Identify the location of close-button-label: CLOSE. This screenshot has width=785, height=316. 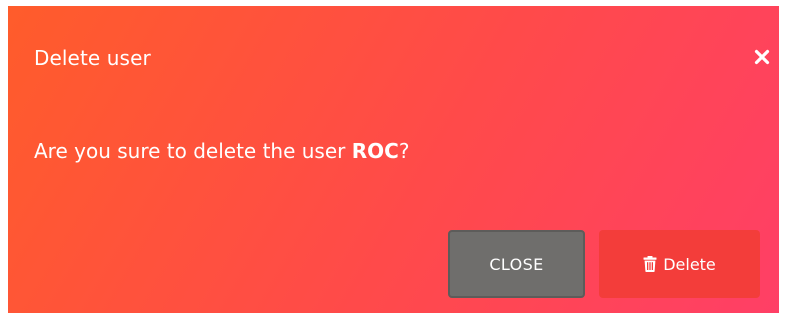
(516, 264).